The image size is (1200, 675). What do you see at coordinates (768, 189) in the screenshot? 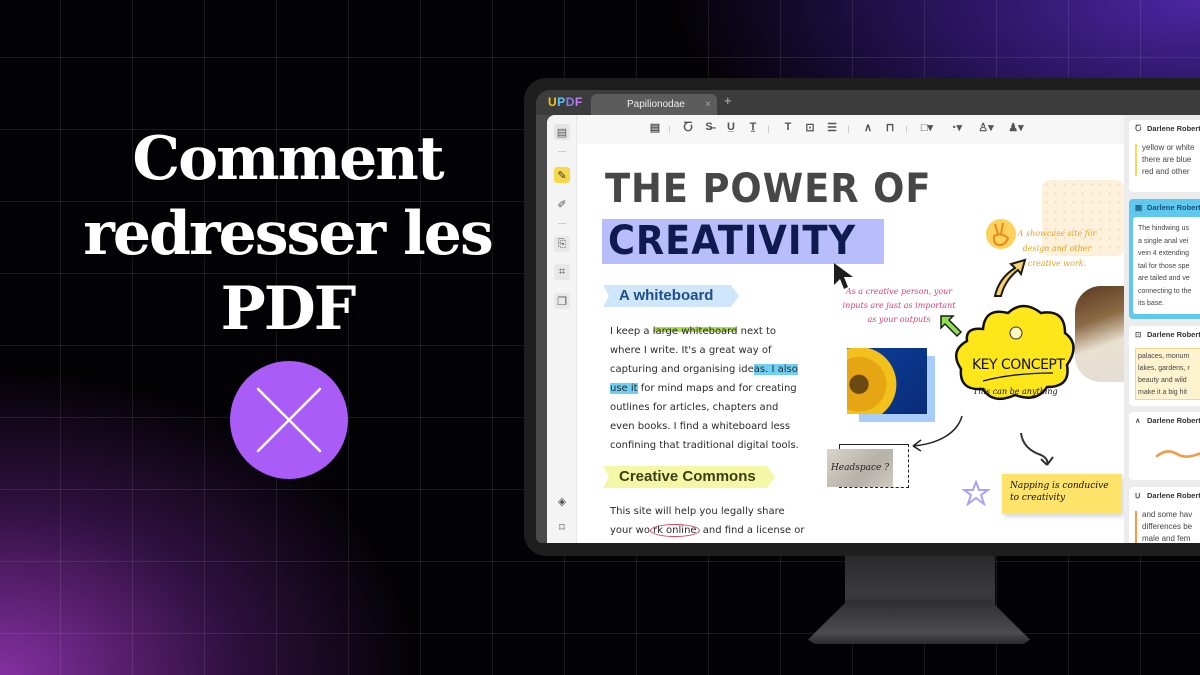
I see `doc-title-line1: THE POWER OF` at bounding box center [768, 189].